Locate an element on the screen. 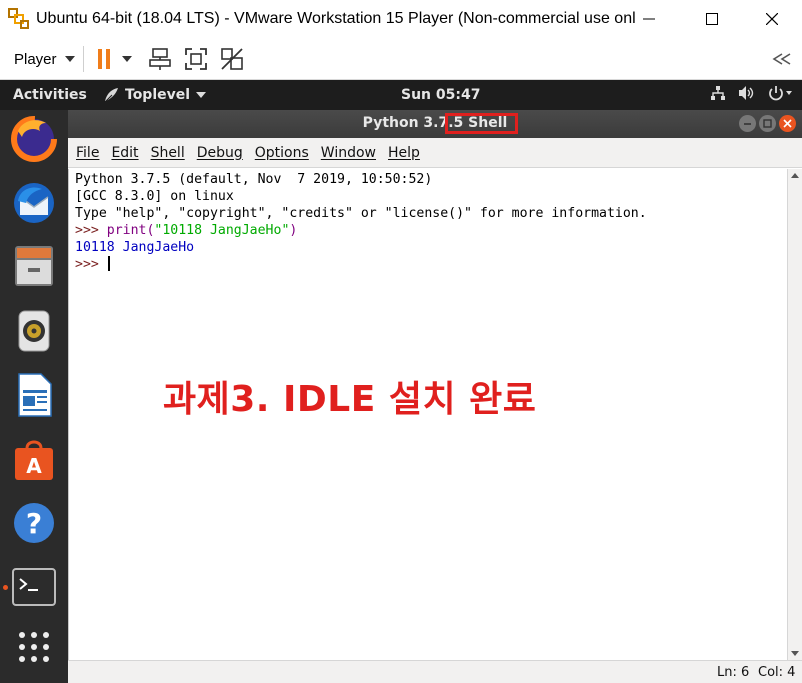  dock-files is located at coordinates (34, 266).